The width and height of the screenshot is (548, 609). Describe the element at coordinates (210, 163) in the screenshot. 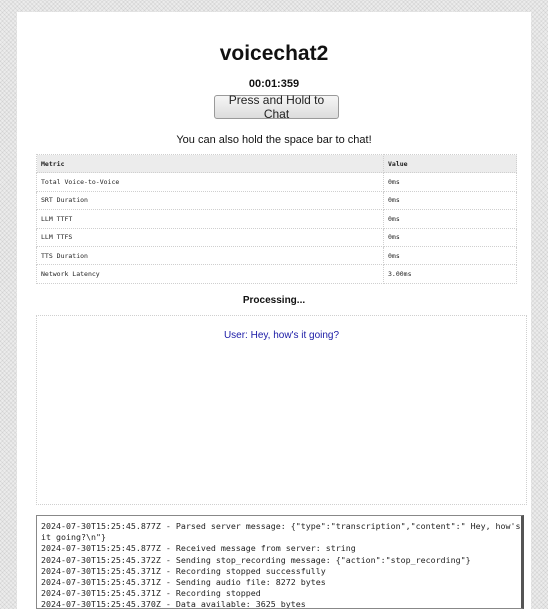

I see `metric-column-header: Metric` at that location.